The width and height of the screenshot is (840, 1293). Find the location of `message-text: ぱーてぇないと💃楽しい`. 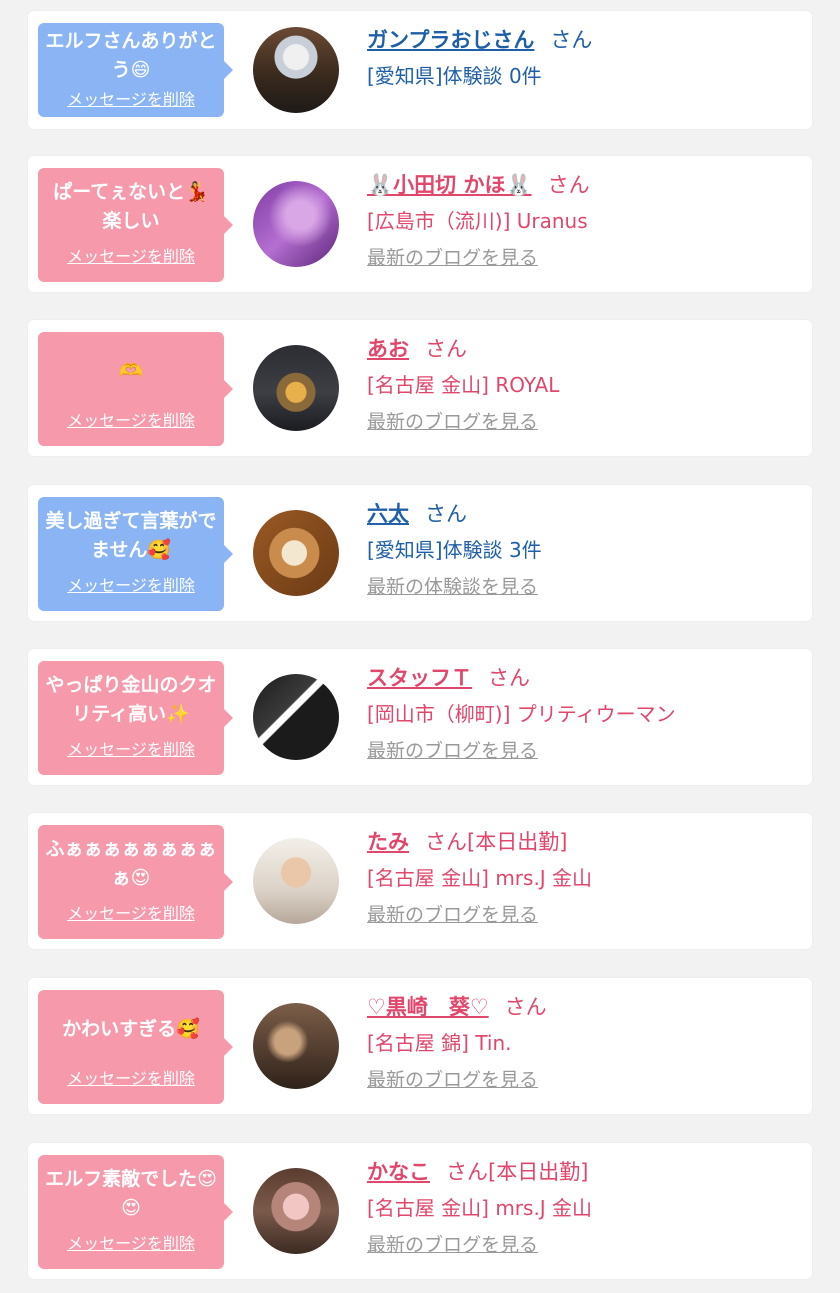

message-text: ぱーてぇないと💃楽しい is located at coordinates (131, 206).